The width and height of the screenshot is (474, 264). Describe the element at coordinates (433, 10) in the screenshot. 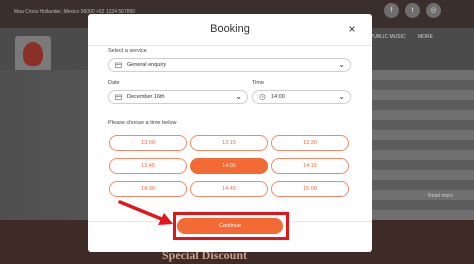

I see `instagram-icon: ◎` at that location.